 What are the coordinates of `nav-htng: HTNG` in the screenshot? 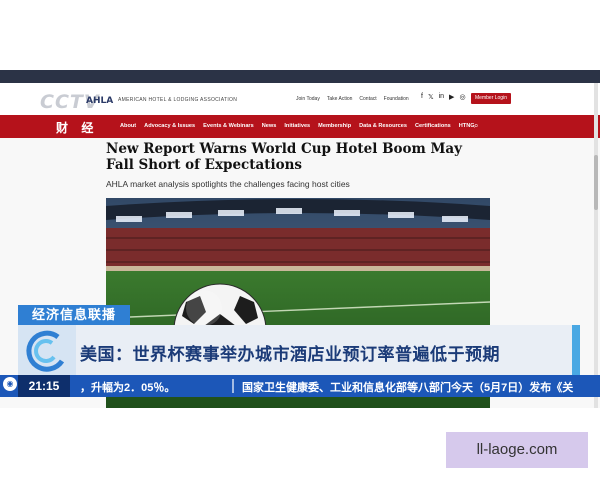 It's located at (467, 126).